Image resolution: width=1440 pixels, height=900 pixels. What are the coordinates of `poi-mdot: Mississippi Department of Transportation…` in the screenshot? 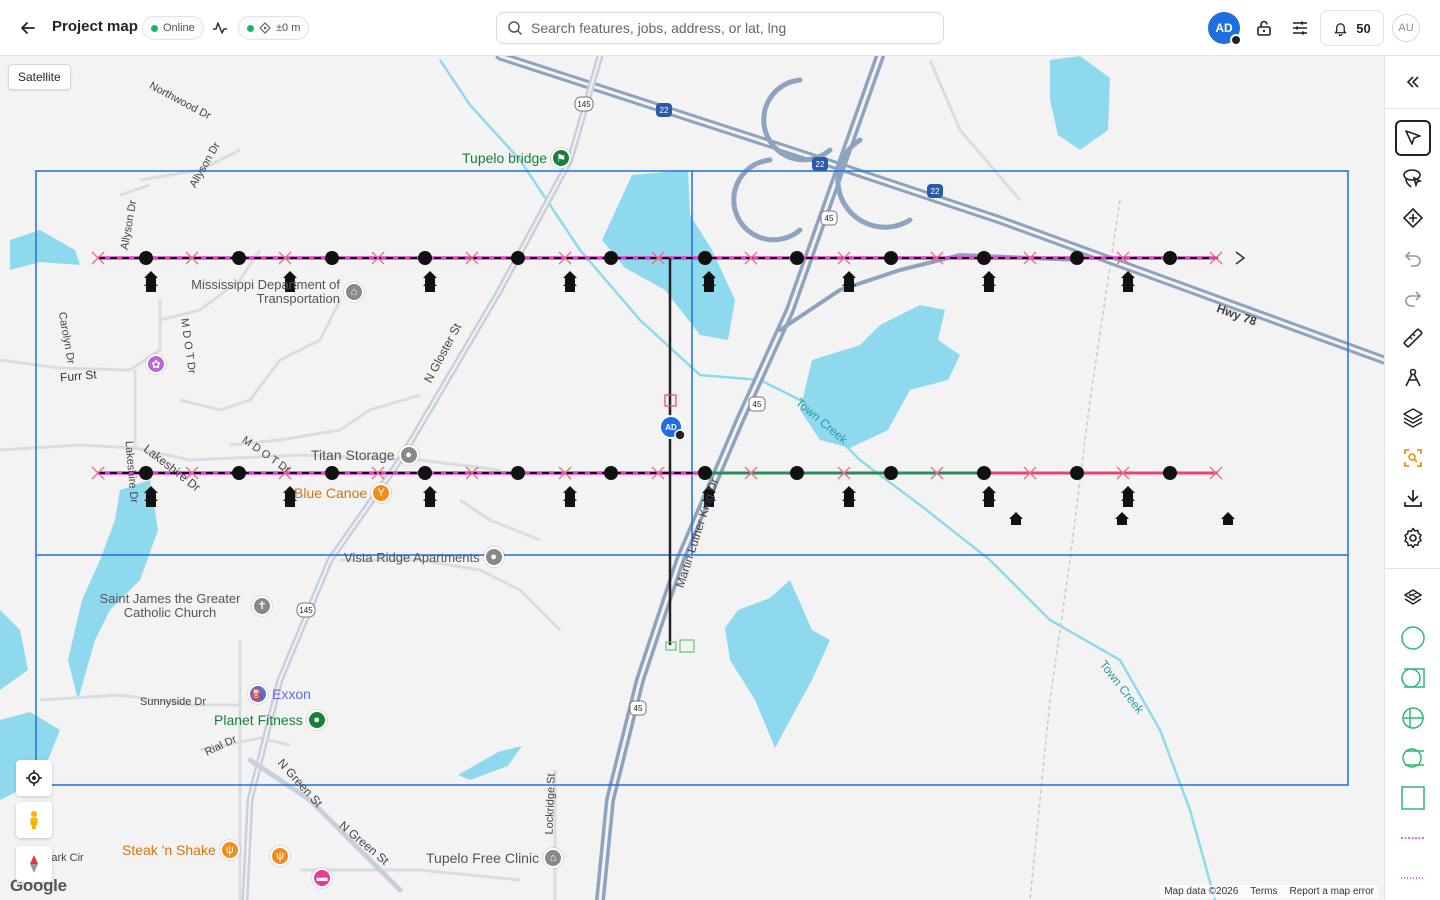 It's located at (277, 292).